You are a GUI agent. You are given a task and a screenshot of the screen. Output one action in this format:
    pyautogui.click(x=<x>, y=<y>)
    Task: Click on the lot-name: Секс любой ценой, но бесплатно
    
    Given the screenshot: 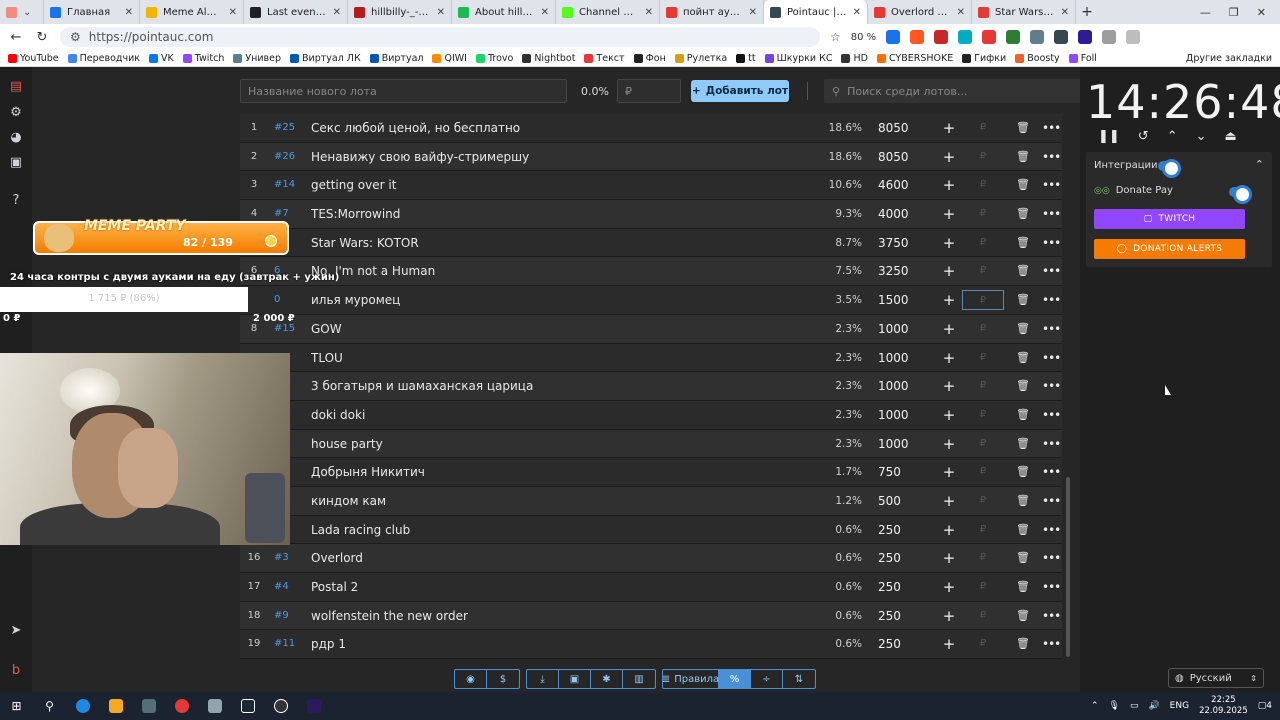 What is the action you would take?
    pyautogui.click(x=561, y=128)
    